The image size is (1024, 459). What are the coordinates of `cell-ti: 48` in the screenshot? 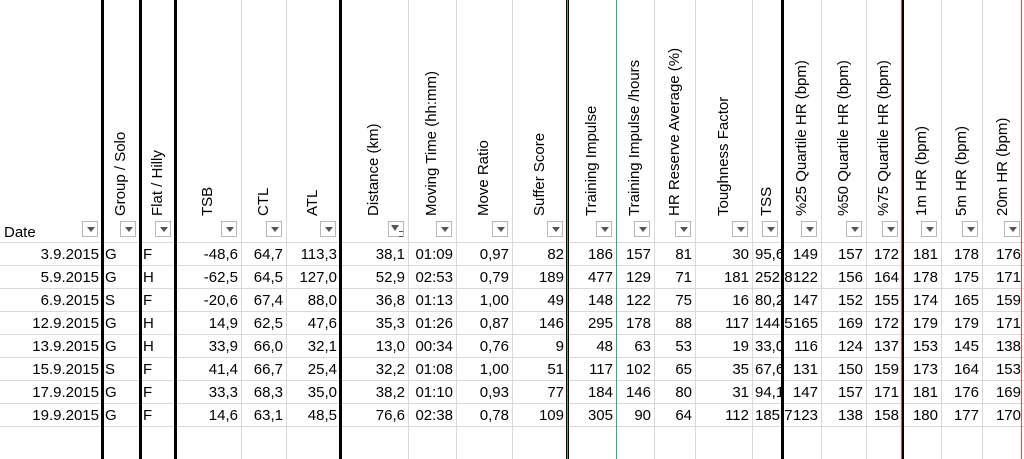 It's located at (591, 346).